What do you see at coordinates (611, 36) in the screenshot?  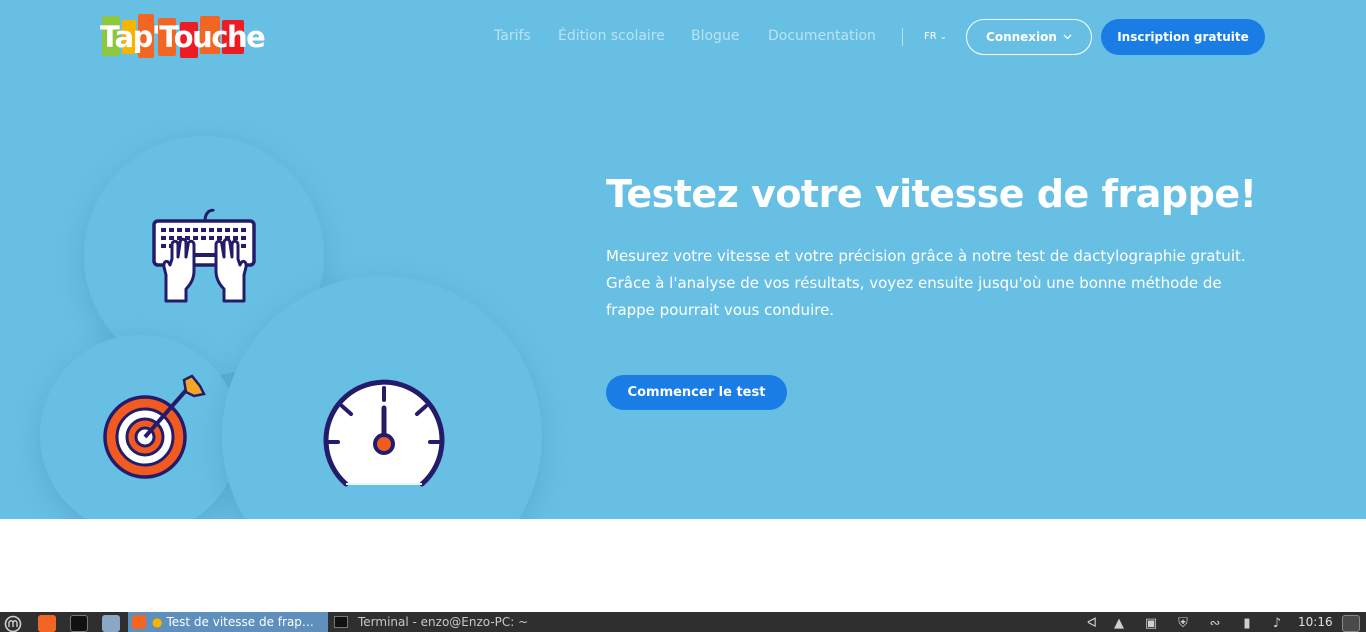 I see `nav-edition-scolaire-link: Édition scolaire` at bounding box center [611, 36].